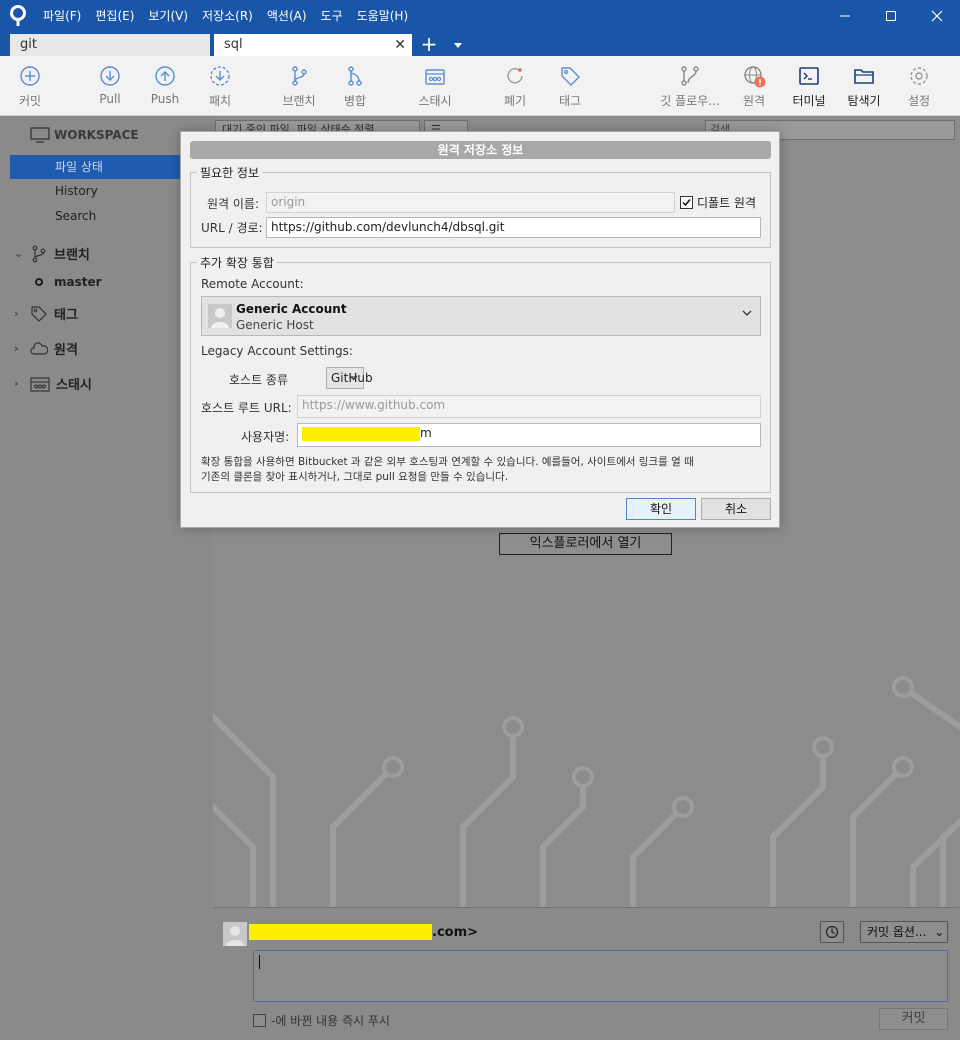 This screenshot has height=1040, width=960. Describe the element at coordinates (661, 509) in the screenshot. I see `ok-button: 확인` at that location.